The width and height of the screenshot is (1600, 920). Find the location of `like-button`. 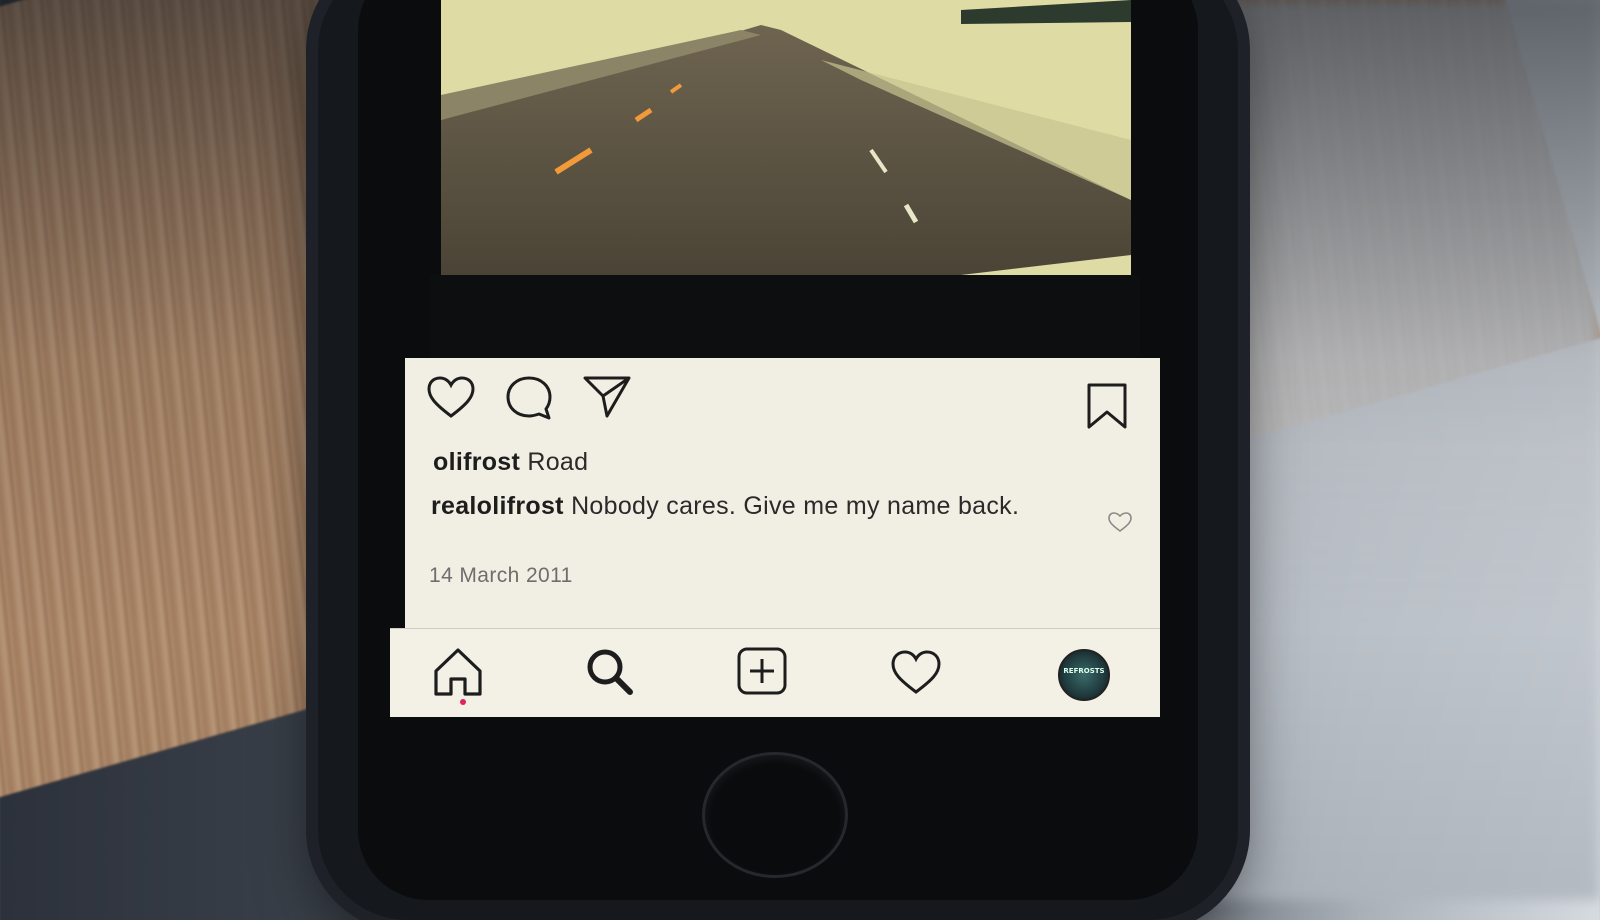

like-button is located at coordinates (451, 398).